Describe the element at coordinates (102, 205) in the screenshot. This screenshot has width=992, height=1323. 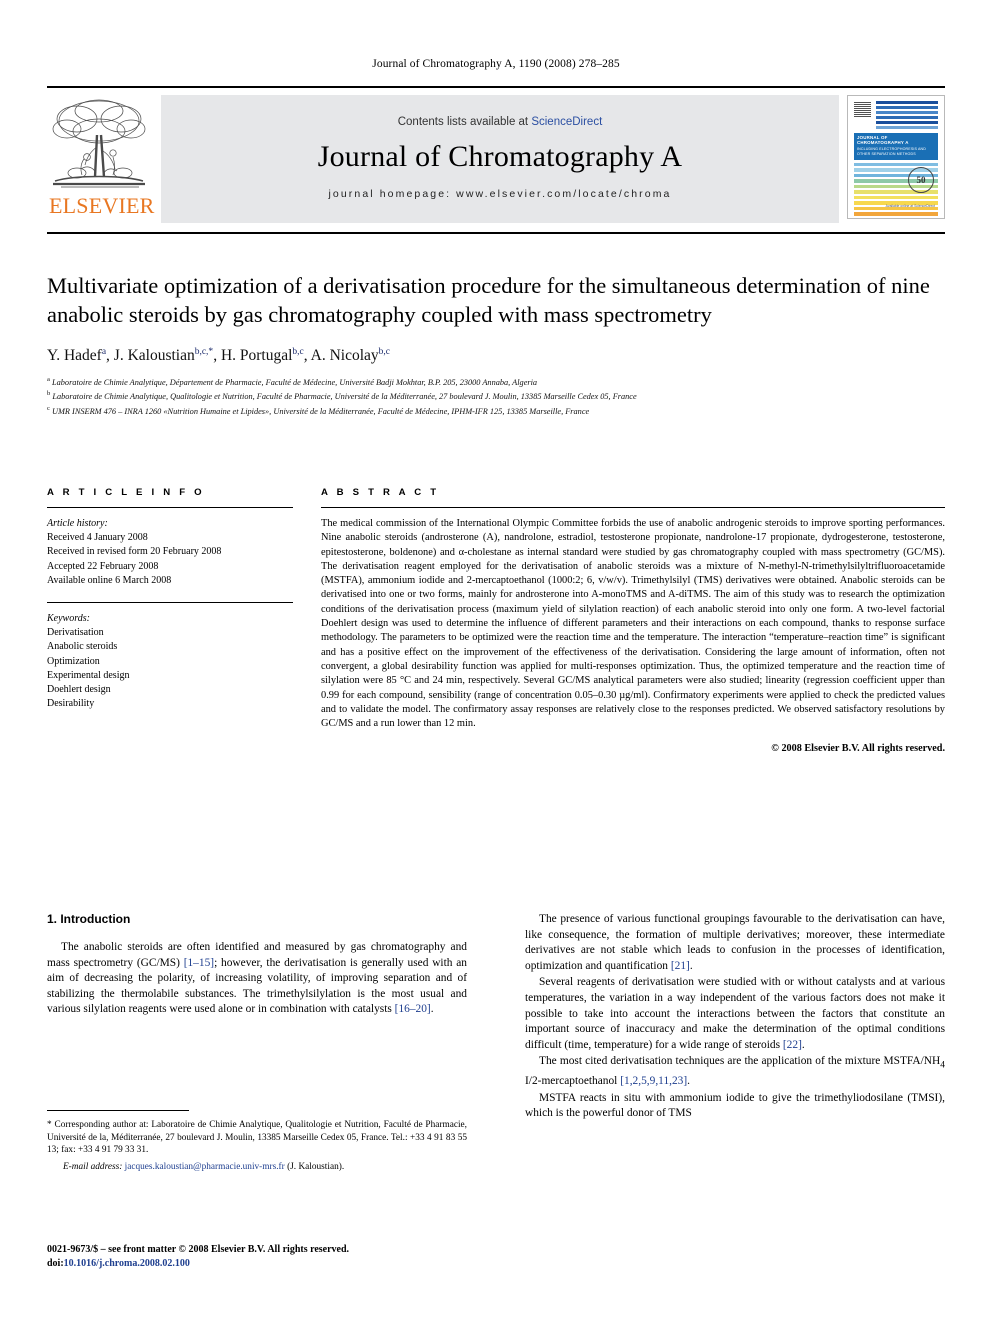
I see `elsevier-wordmark: ELSEVIER` at that location.